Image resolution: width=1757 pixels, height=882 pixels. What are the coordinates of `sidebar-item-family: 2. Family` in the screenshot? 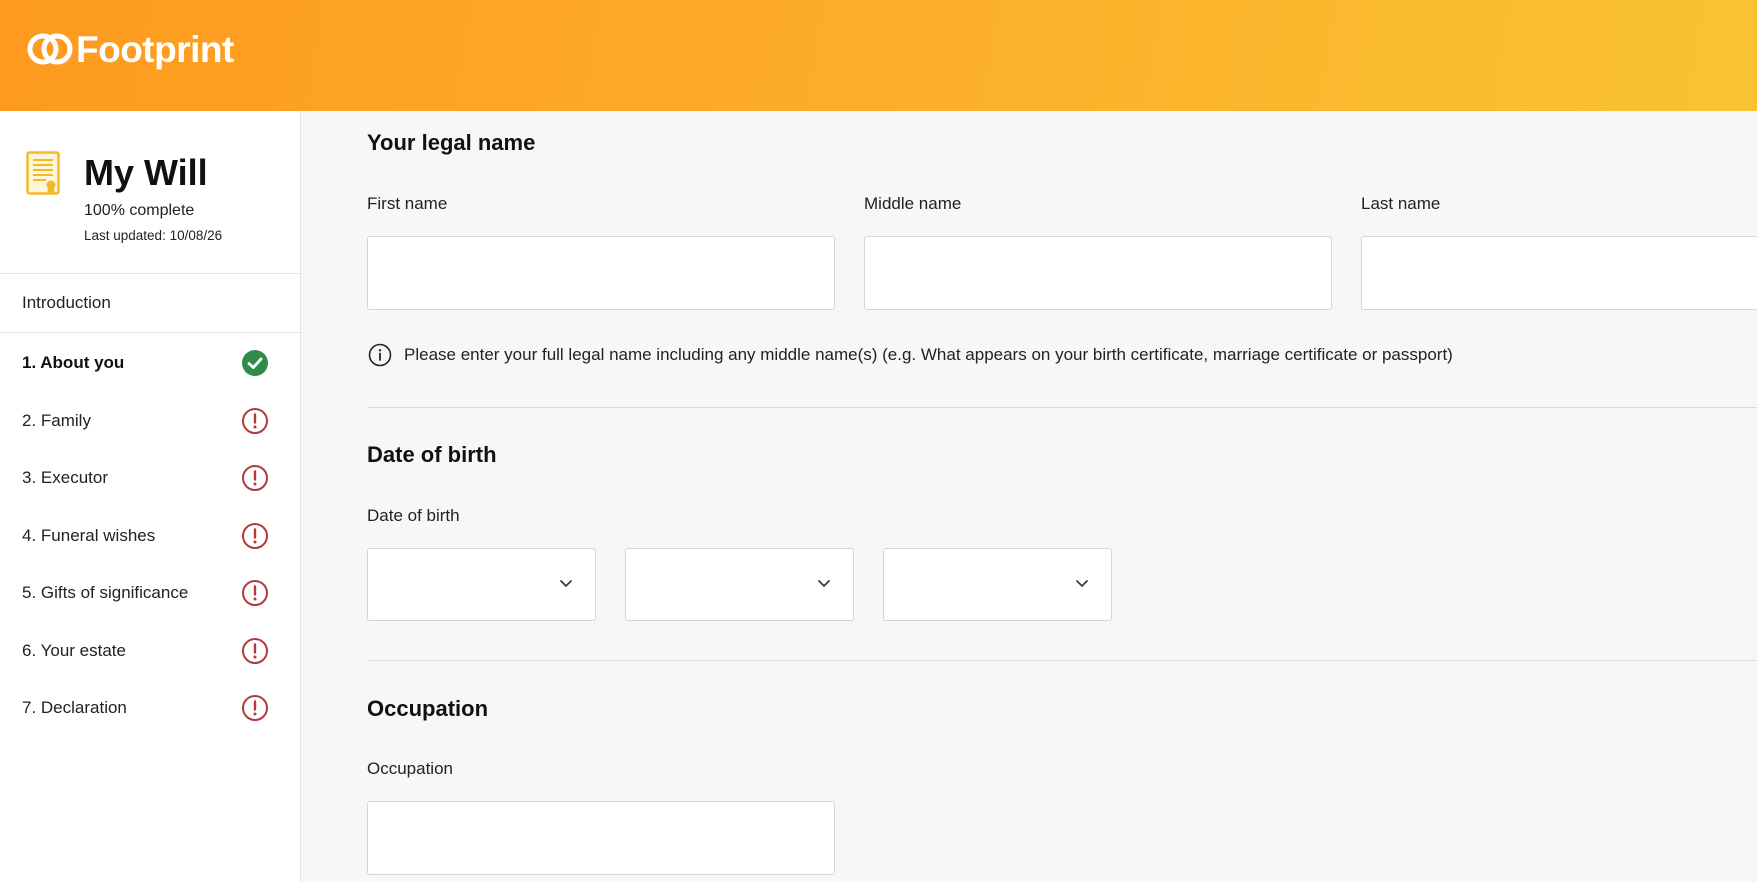 It's located at (150, 420).